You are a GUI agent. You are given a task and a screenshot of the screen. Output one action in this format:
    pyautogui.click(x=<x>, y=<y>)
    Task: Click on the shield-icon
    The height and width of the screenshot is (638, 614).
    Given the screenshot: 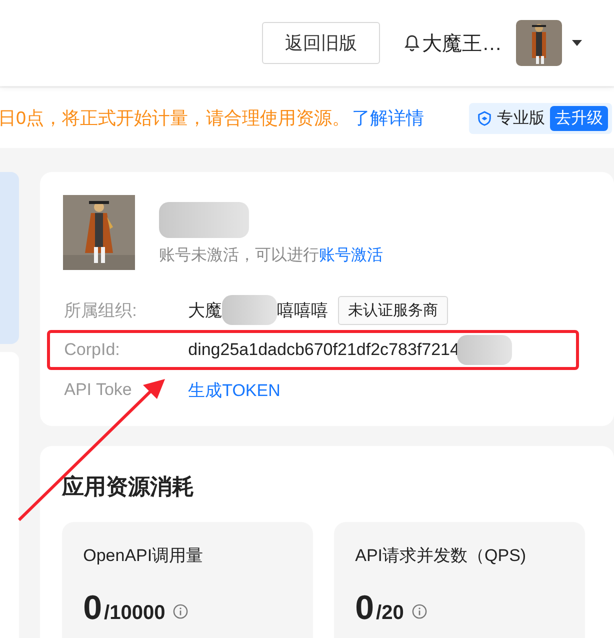 What is the action you would take?
    pyautogui.click(x=484, y=118)
    